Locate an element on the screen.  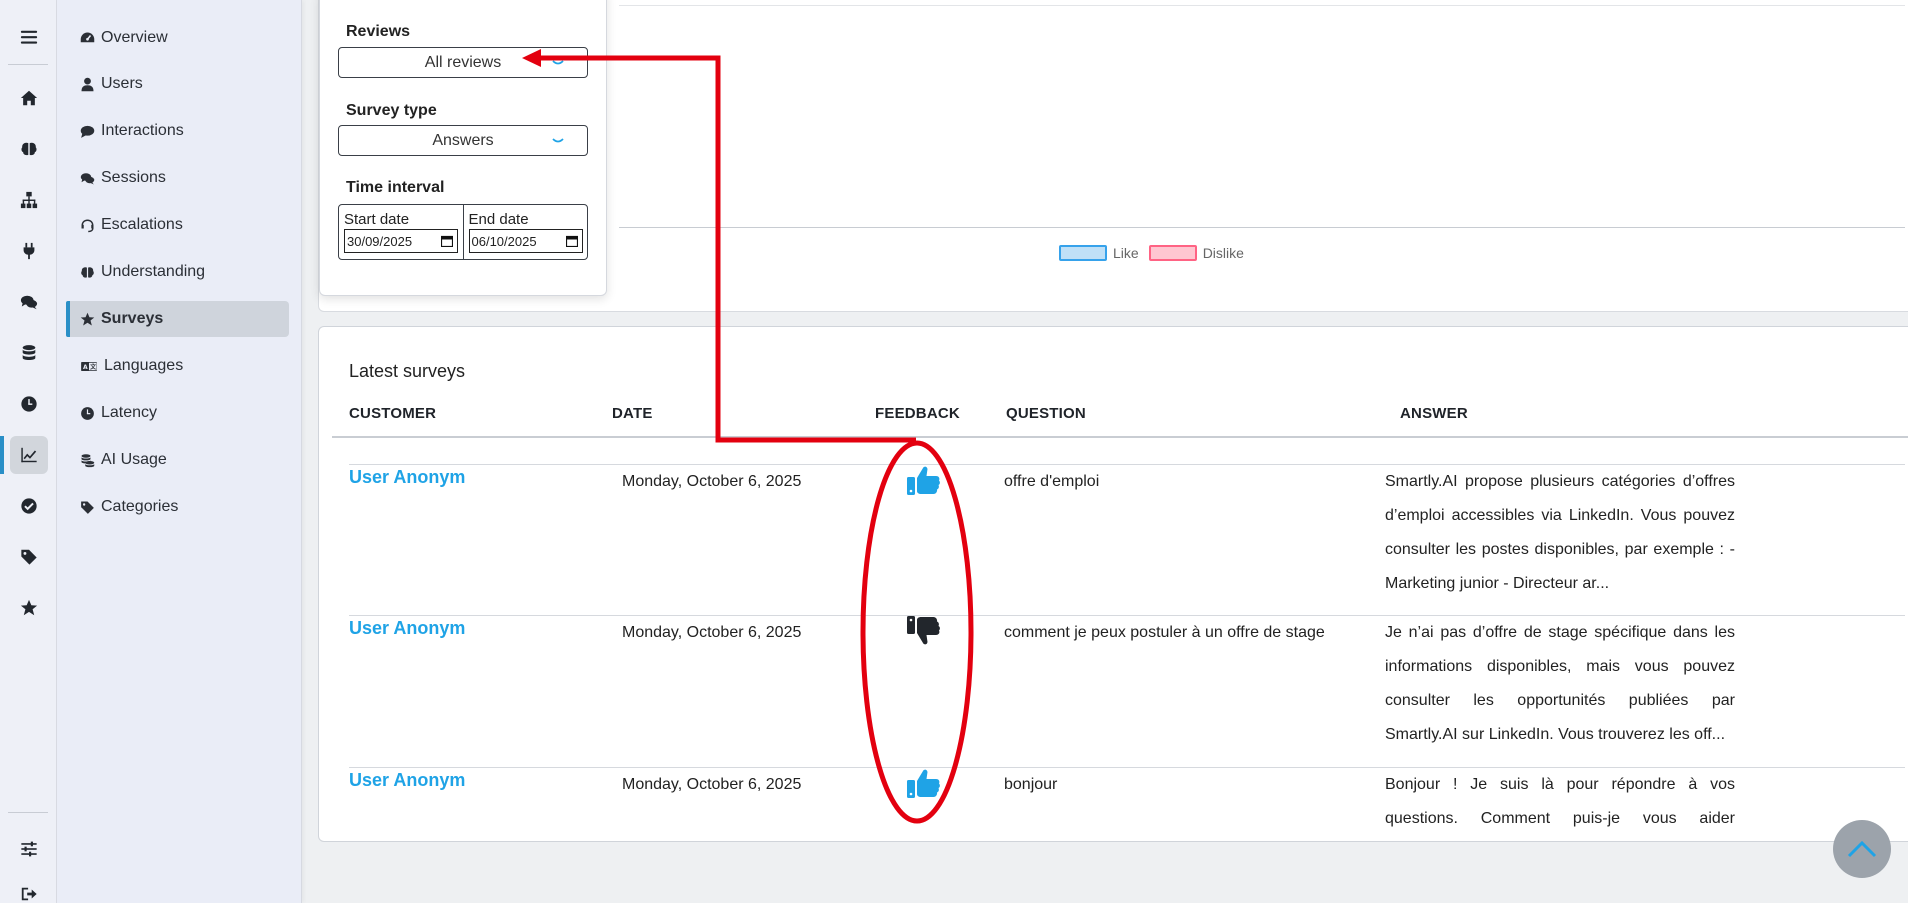
logout-icon is located at coordinates (29, 889).